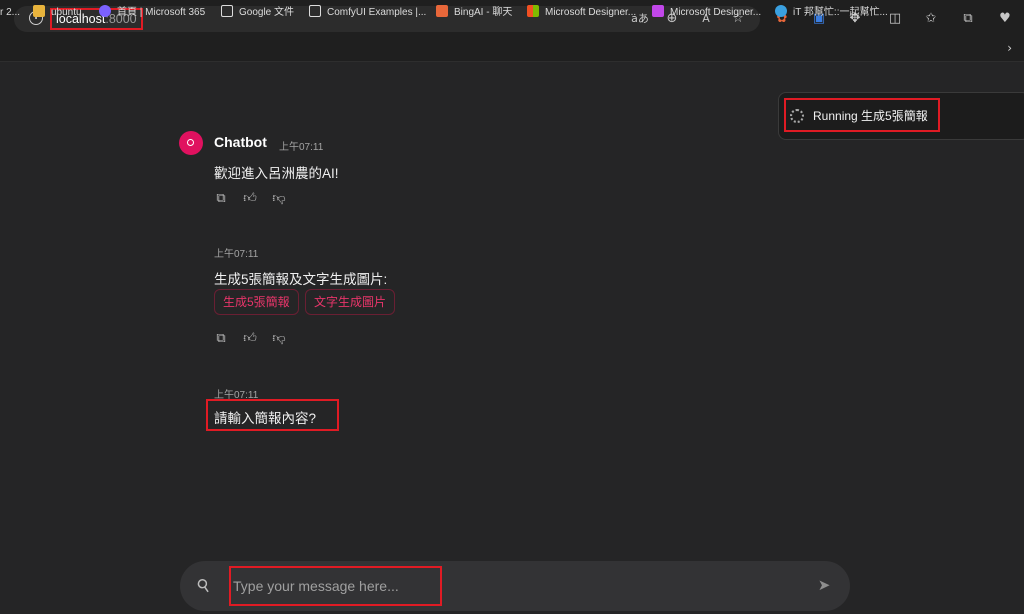 This screenshot has height=614, width=1024. I want to click on bing-icon, so click(442, 11).